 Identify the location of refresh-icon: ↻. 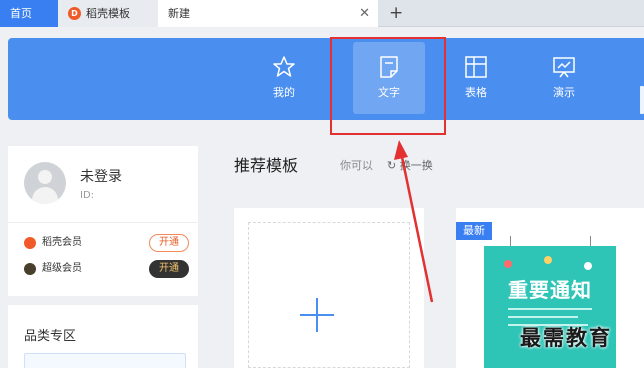
(392, 165).